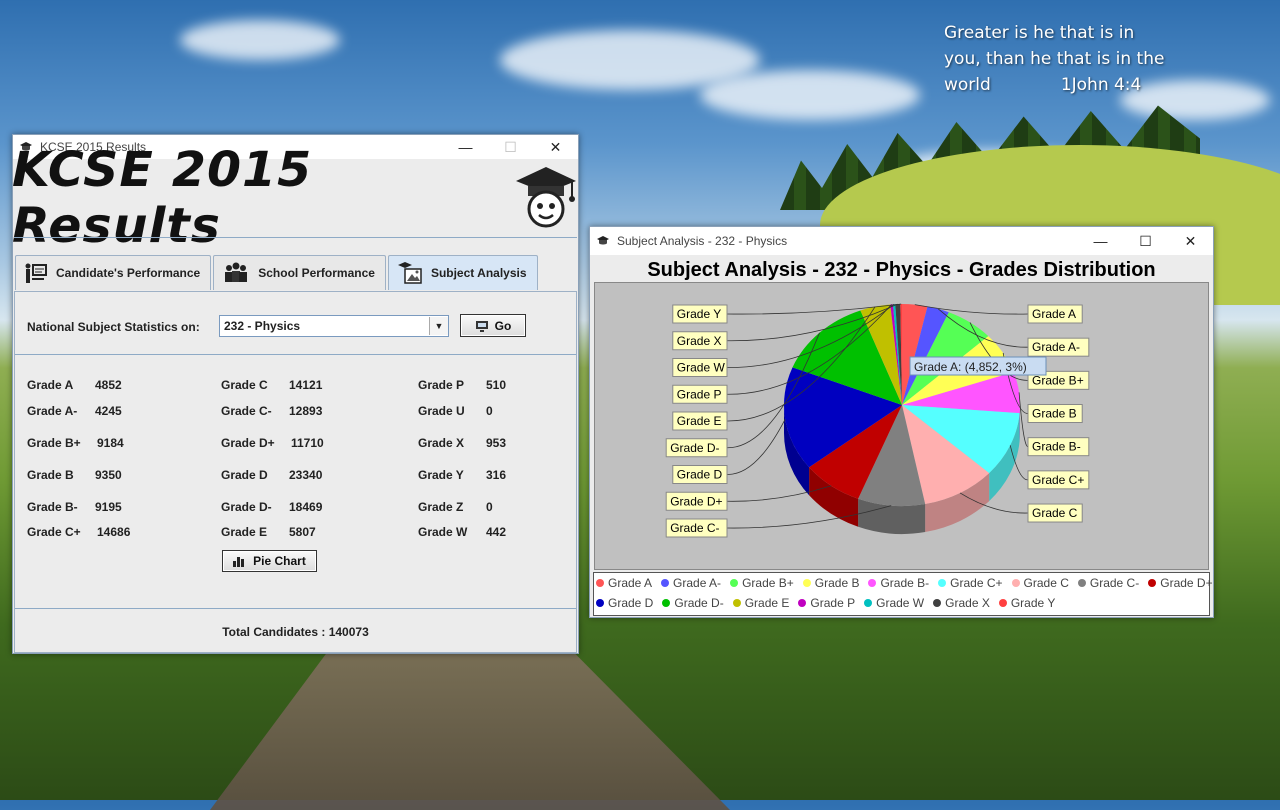 The width and height of the screenshot is (1280, 810). I want to click on legend-item: Grade D-, so click(692, 603).